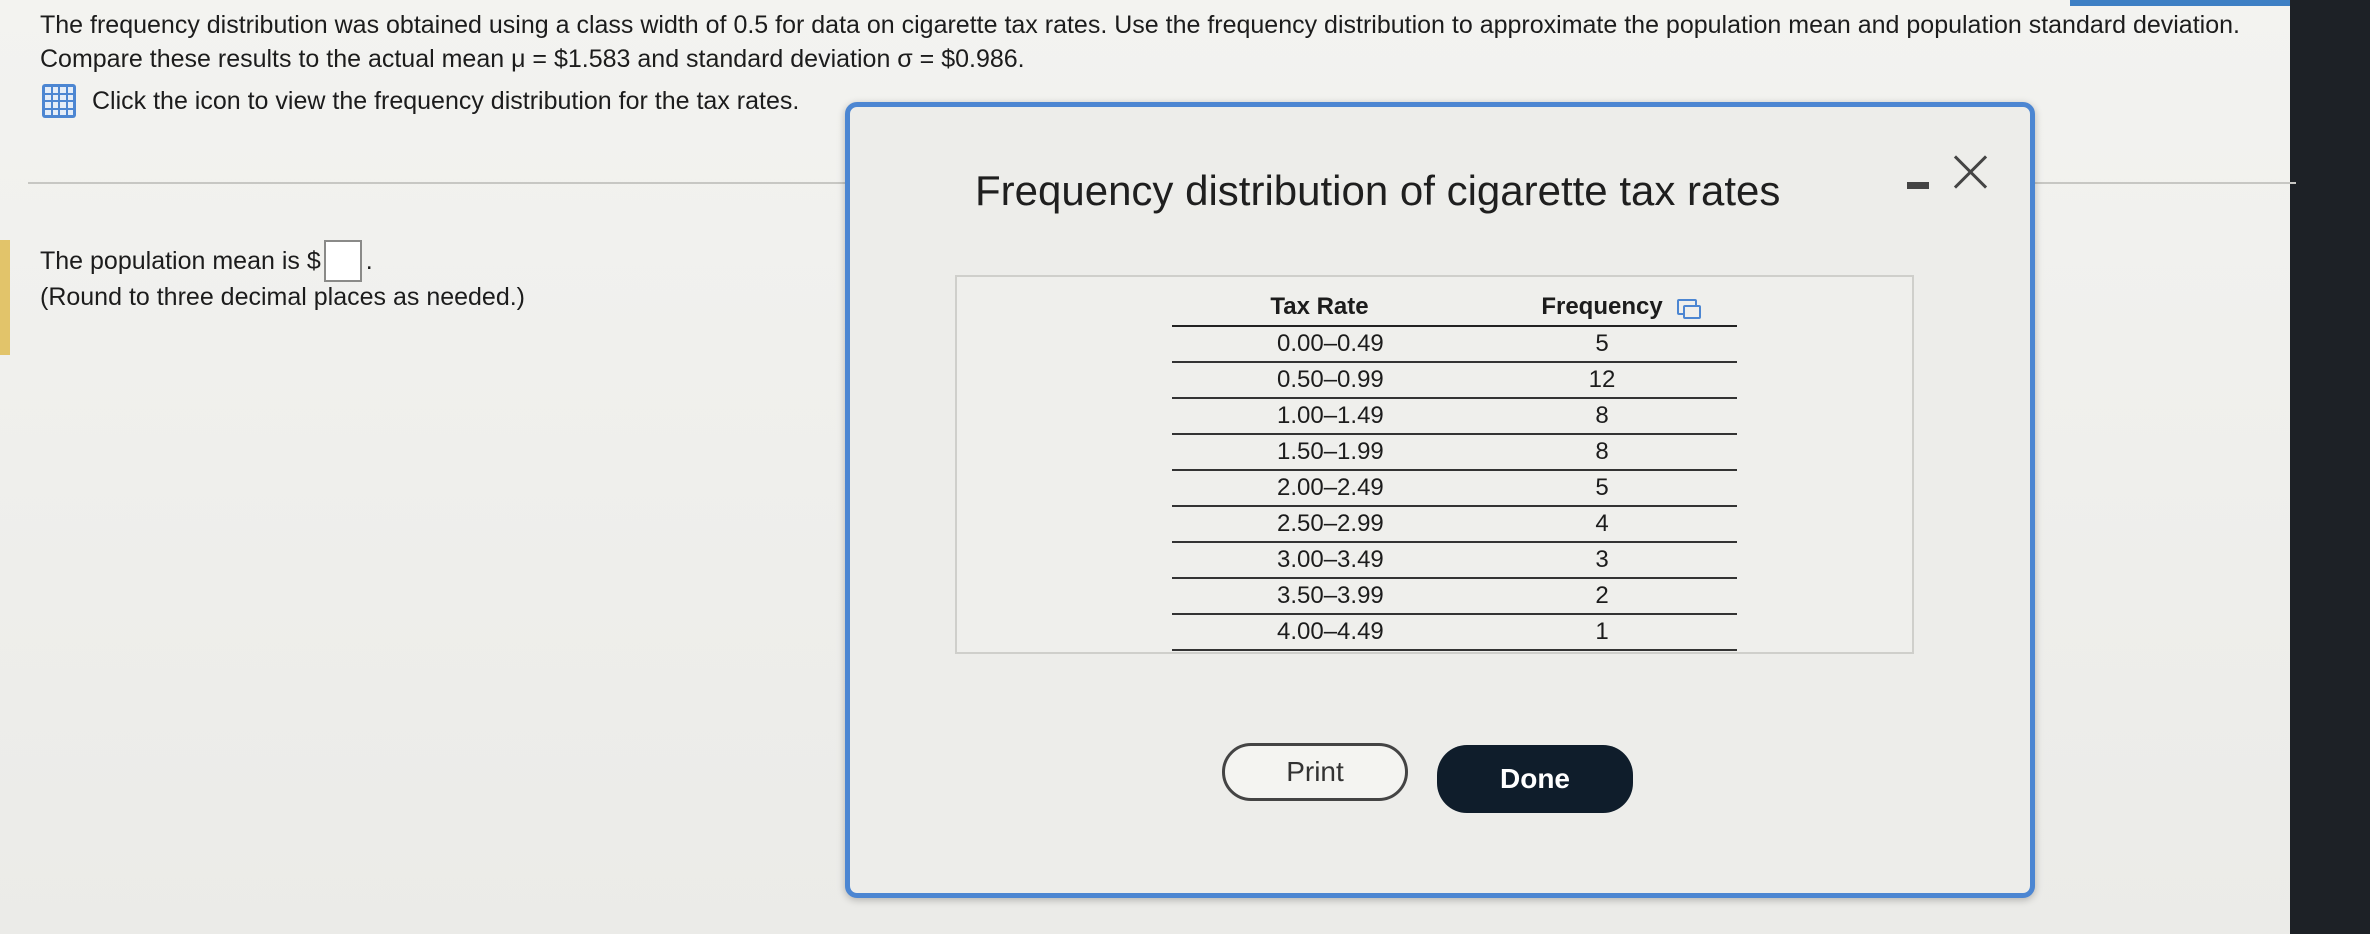 The image size is (2370, 934). Describe the element at coordinates (1918, 185) in the screenshot. I see `minimize-icon` at that location.